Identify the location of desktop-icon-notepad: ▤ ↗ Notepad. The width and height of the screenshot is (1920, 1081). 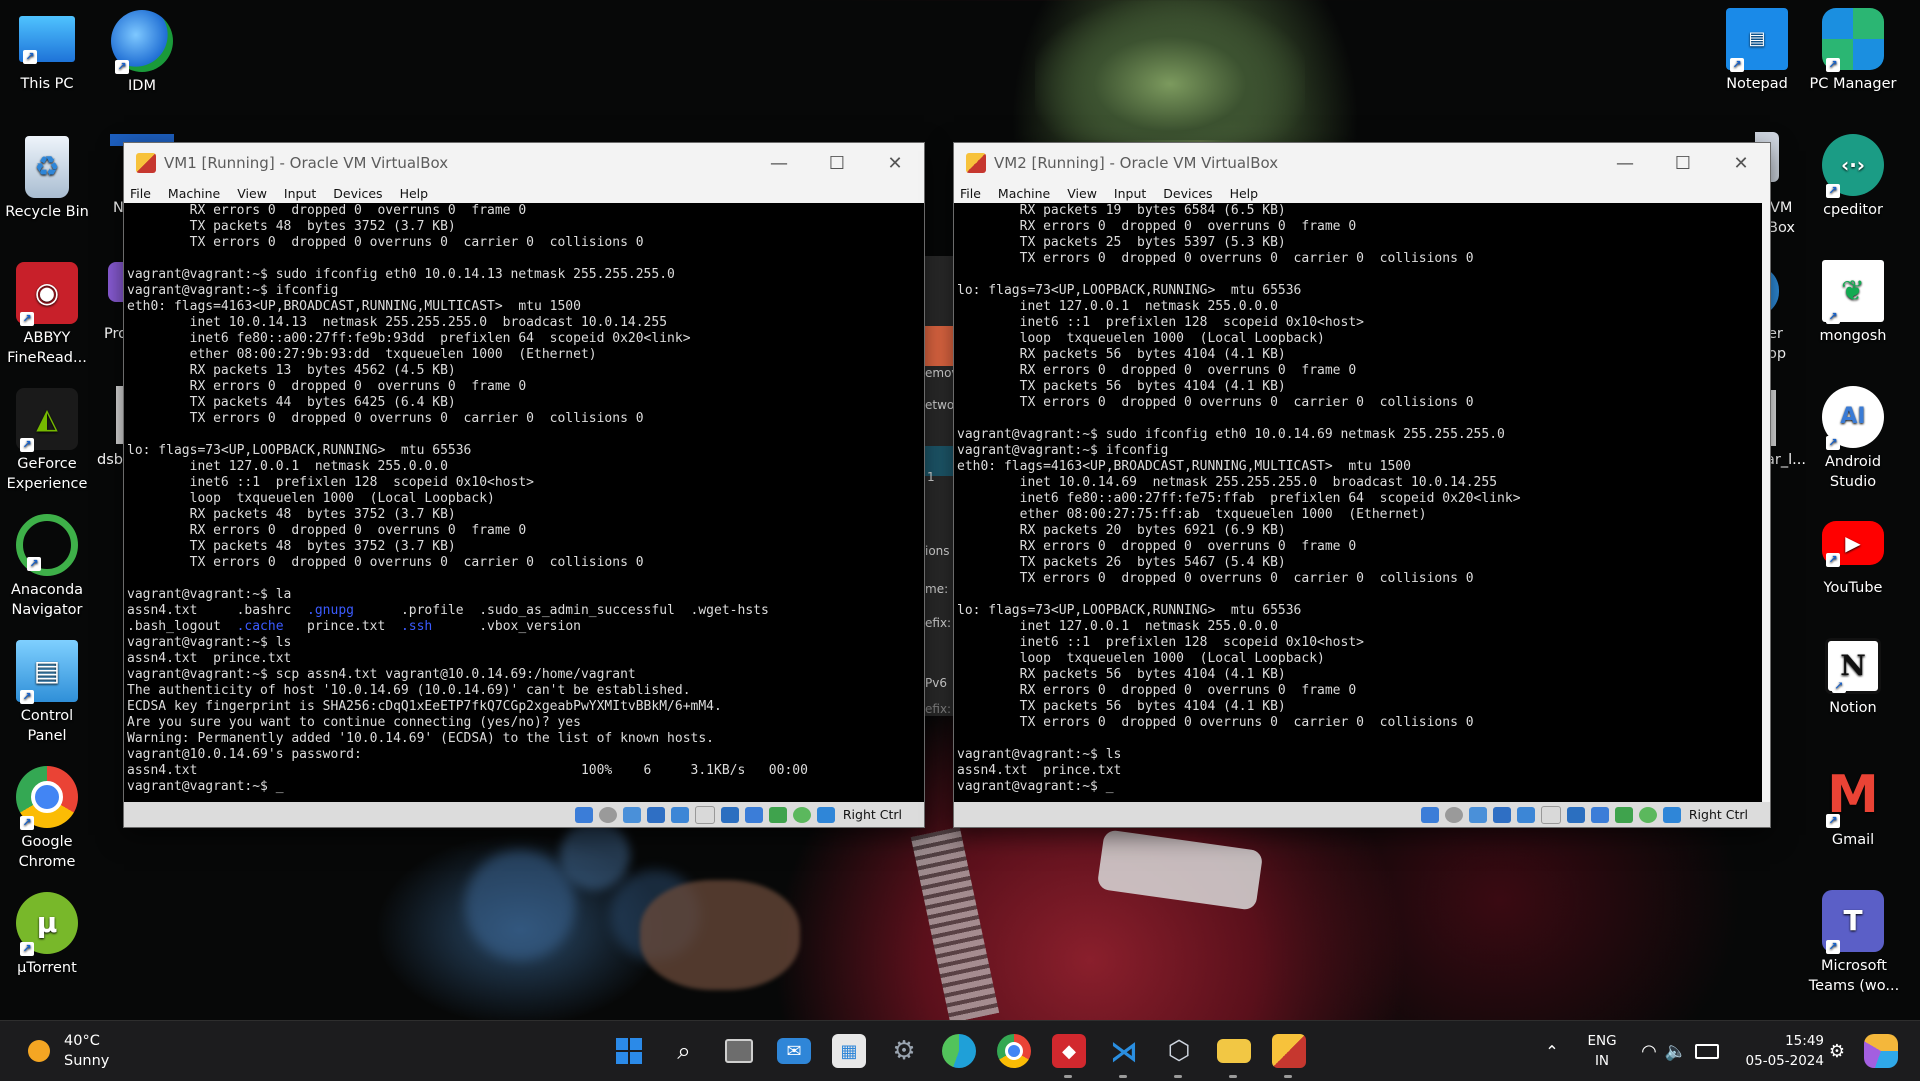
(1757, 51).